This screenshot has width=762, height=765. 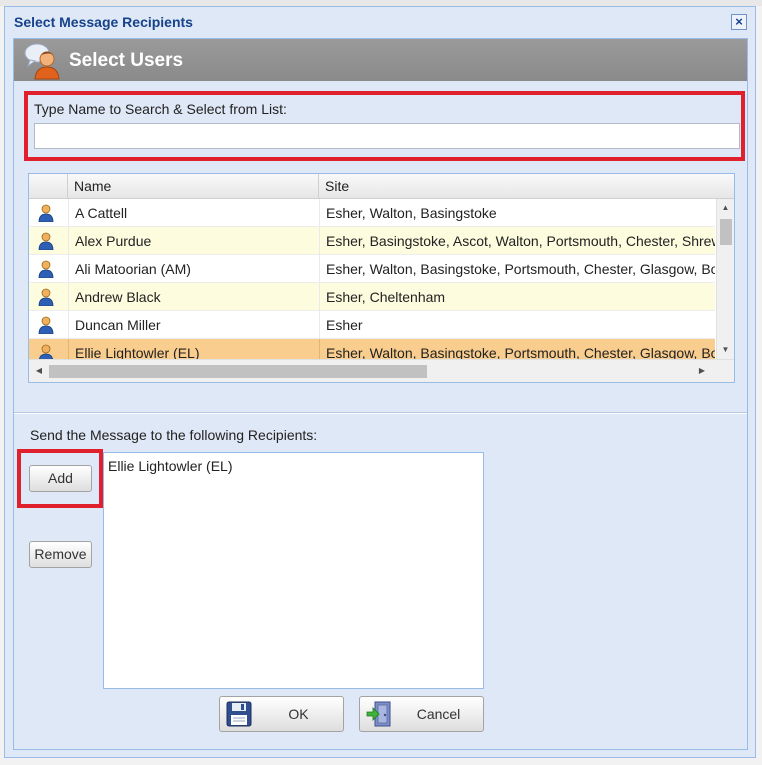 What do you see at coordinates (281, 714) in the screenshot?
I see `ok-button: OK` at bounding box center [281, 714].